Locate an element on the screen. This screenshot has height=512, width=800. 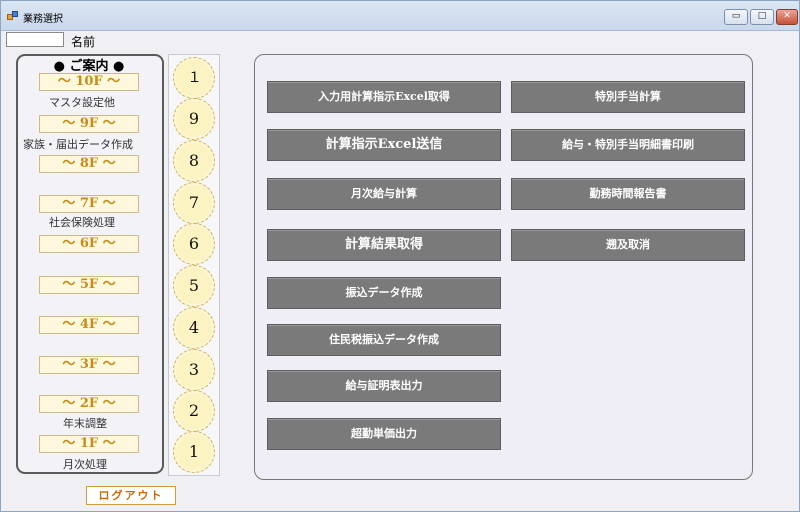
work-hours-report-button: 勤務時間報告書 is located at coordinates (628, 194).